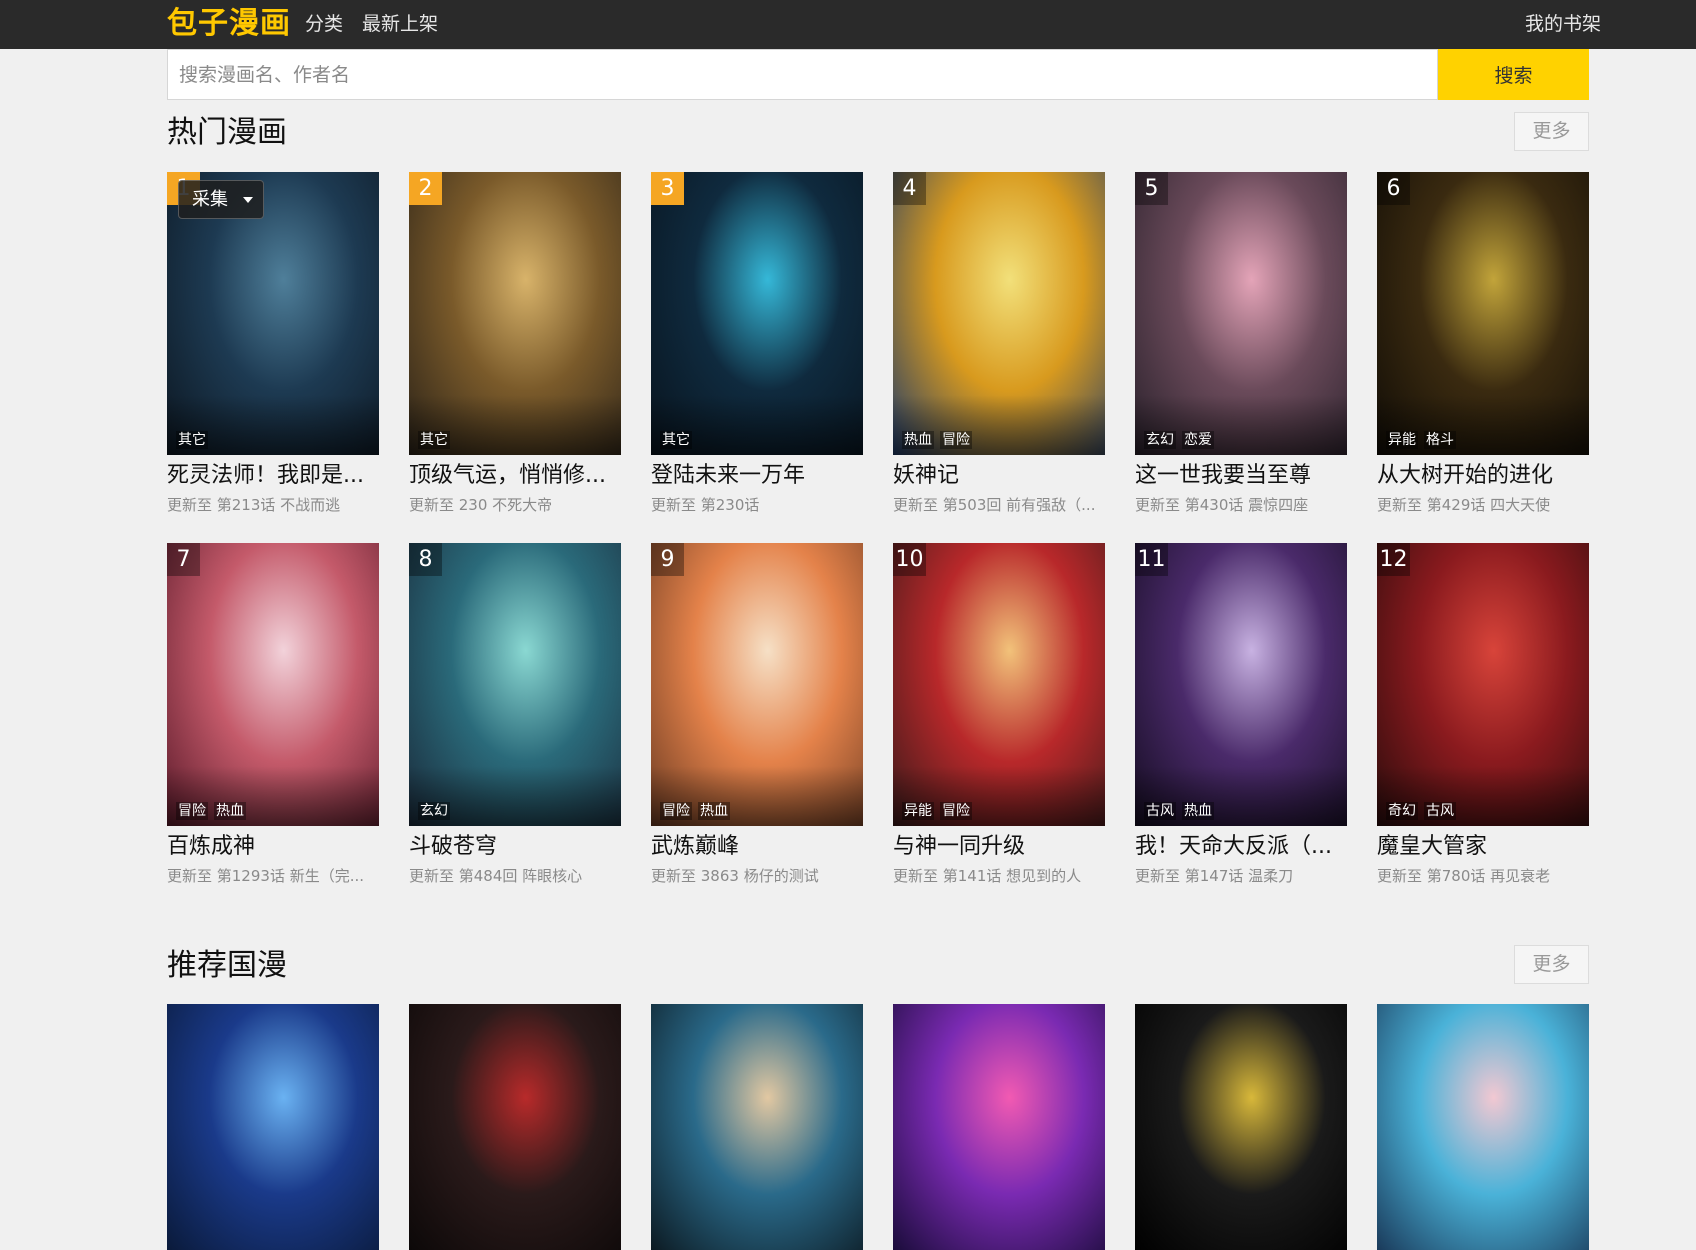  I want to click on genre-tags: 异能 格斗, so click(1421, 440).